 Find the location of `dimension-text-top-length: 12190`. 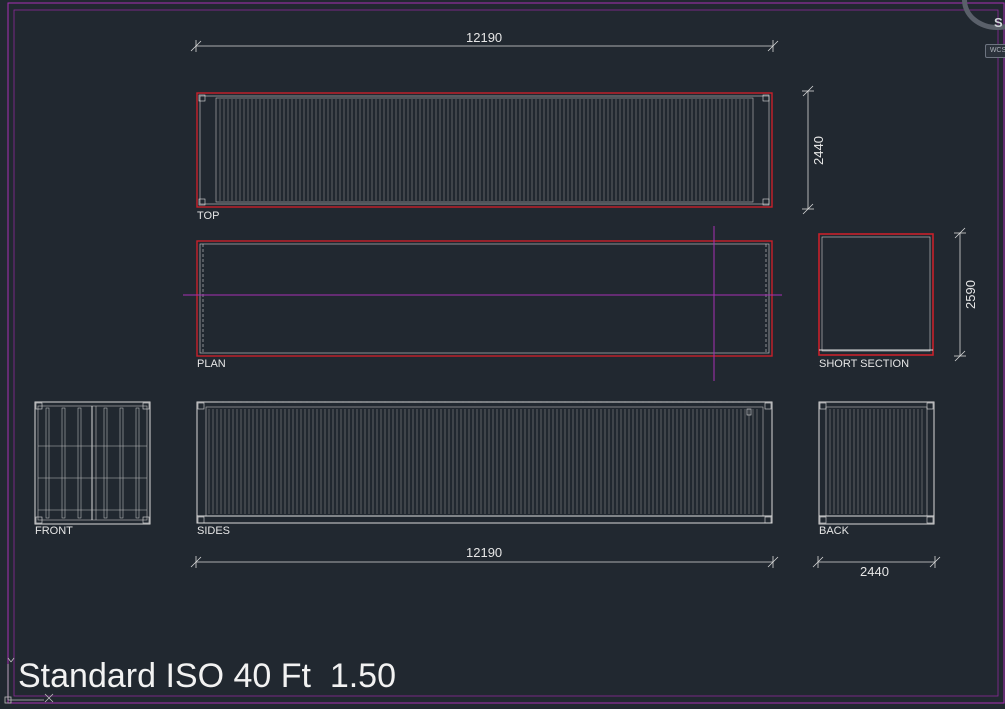

dimension-text-top-length: 12190 is located at coordinates (484, 37).